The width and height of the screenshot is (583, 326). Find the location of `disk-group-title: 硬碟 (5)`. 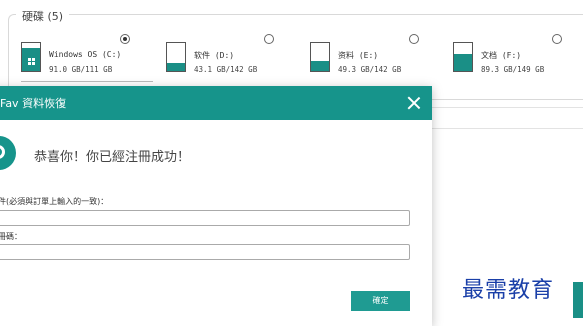

disk-group-title: 硬碟 (5) is located at coordinates (43, 16).